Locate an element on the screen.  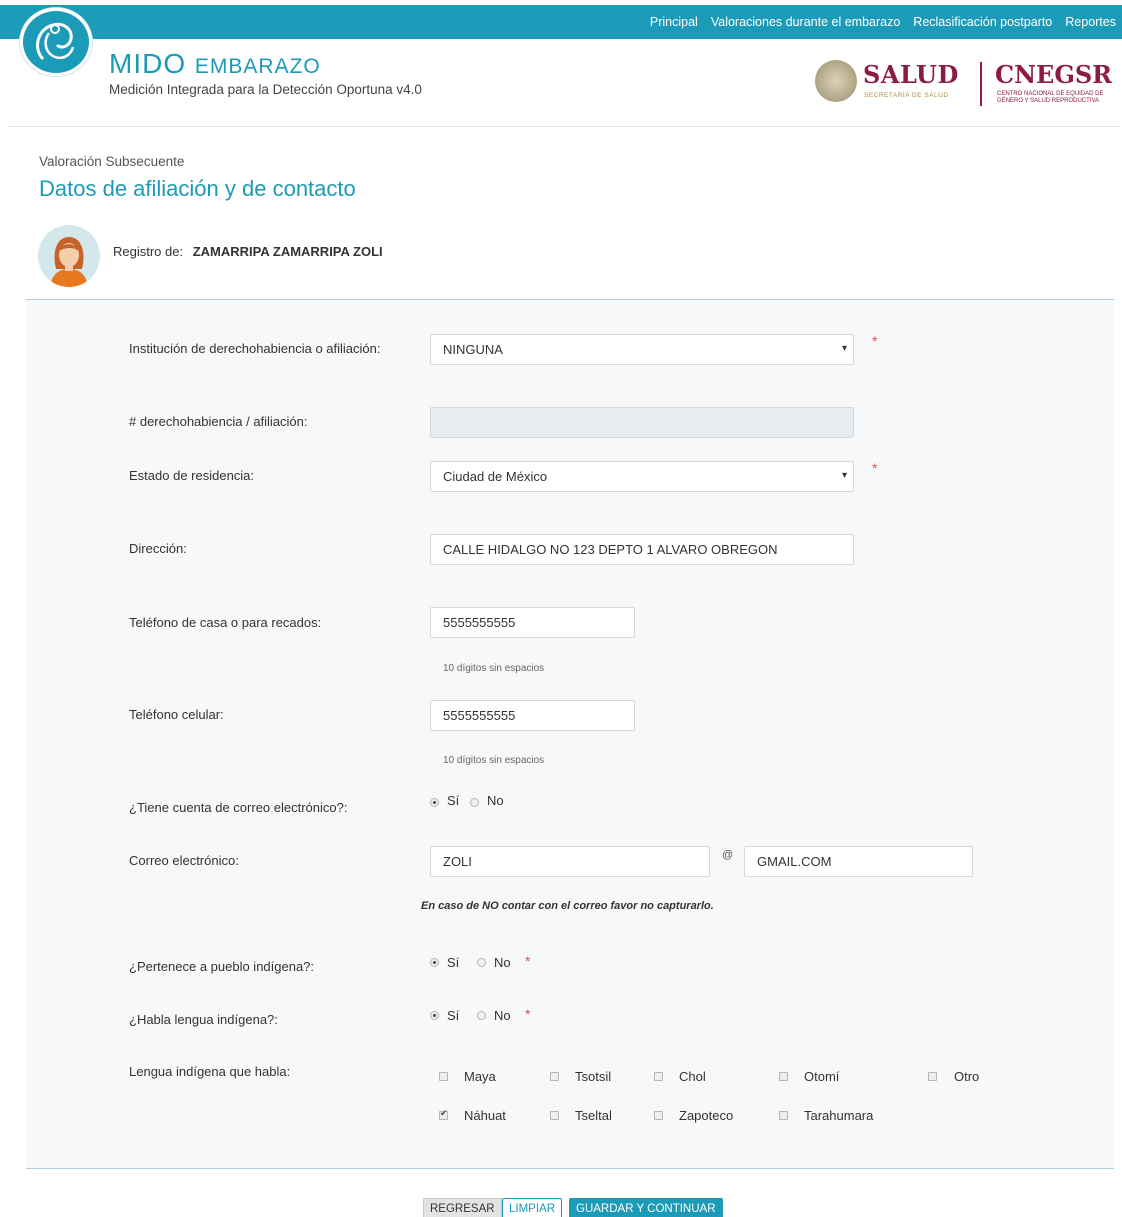
pueblo-no-radio is located at coordinates (481, 962).